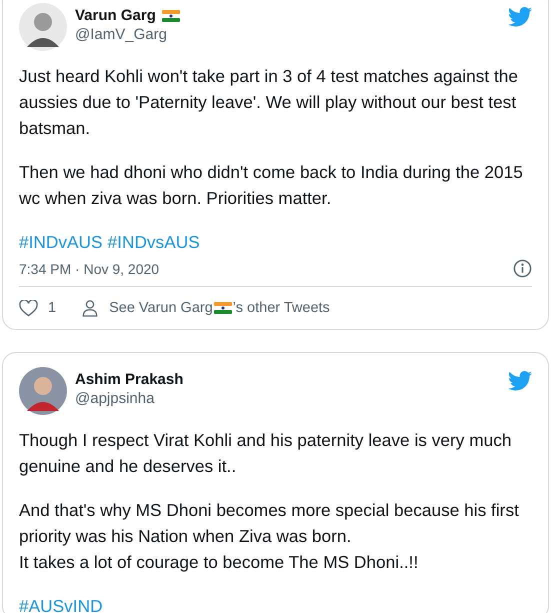 Image resolution: width=551 pixels, height=613 pixels. What do you see at coordinates (115, 15) in the screenshot?
I see `user-name: Varun Garg` at bounding box center [115, 15].